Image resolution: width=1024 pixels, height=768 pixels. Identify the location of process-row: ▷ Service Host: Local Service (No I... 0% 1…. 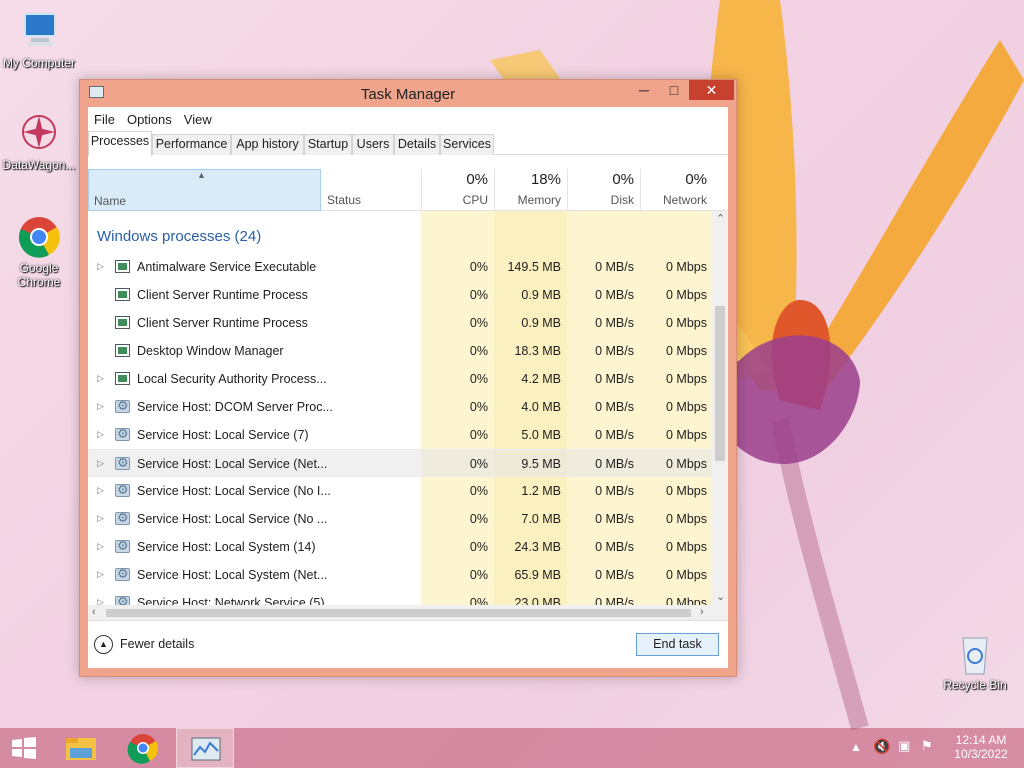
(400, 491).